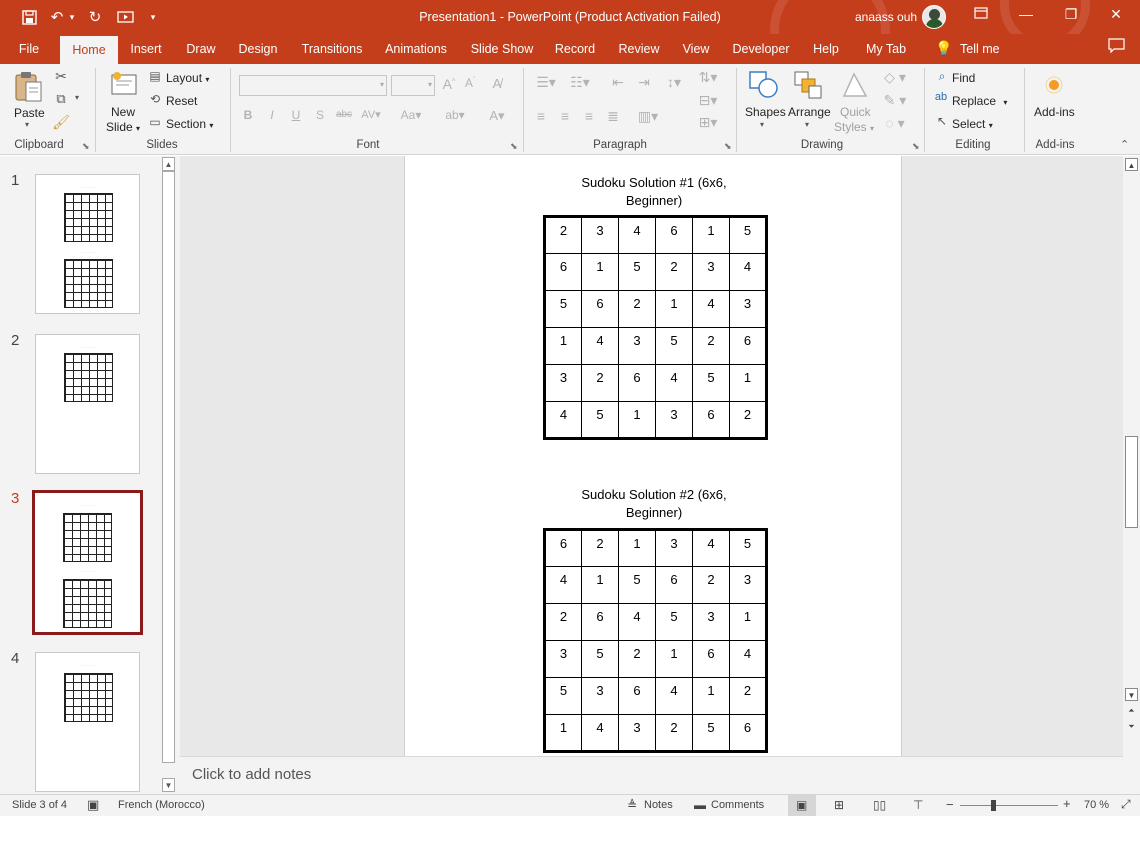  What do you see at coordinates (29, 49) in the screenshot?
I see `tab-file: File` at bounding box center [29, 49].